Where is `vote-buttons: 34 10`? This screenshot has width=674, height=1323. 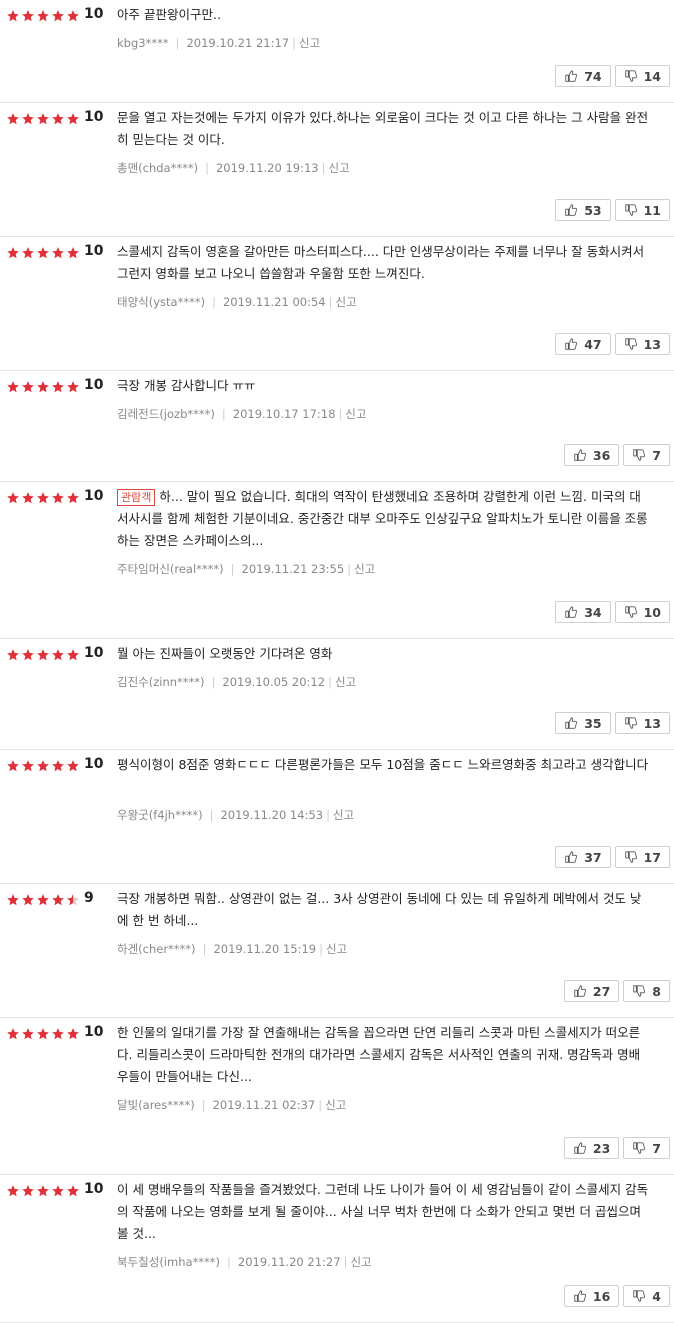 vote-buttons: 34 10 is located at coordinates (612, 612).